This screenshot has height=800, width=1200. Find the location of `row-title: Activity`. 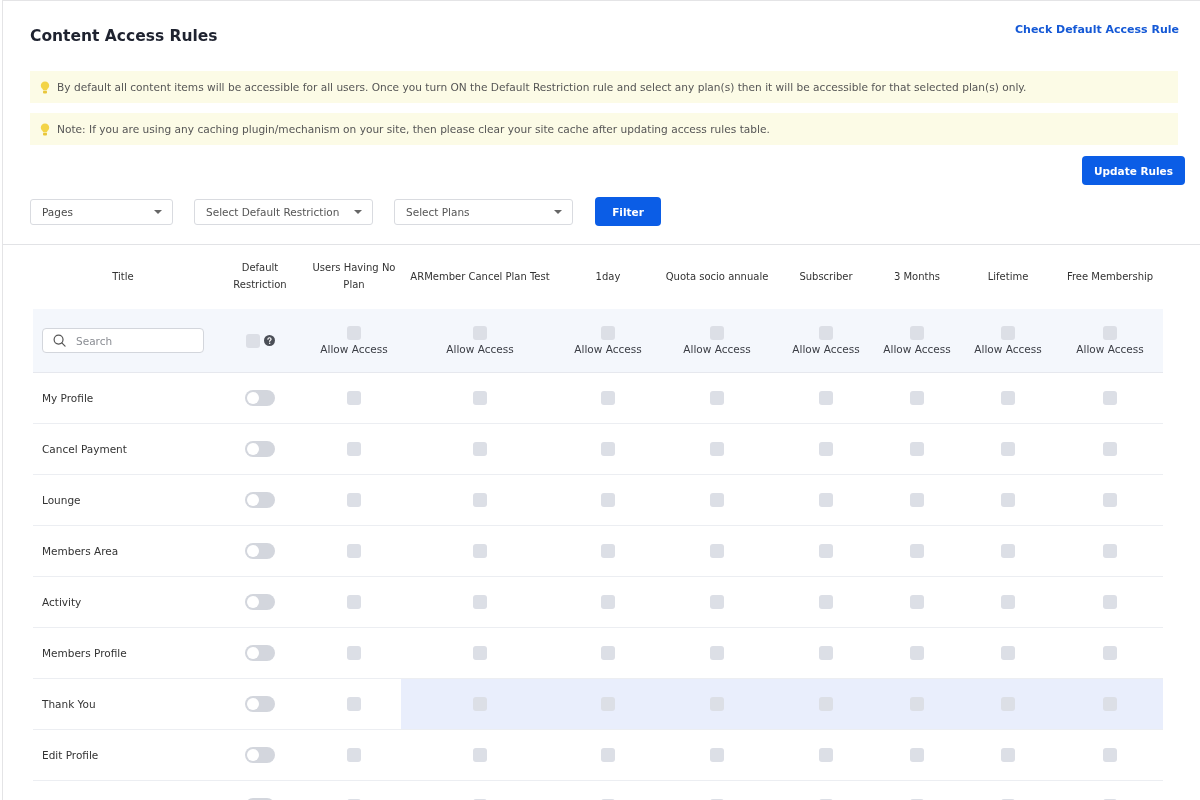

row-title: Activity is located at coordinates (62, 602).